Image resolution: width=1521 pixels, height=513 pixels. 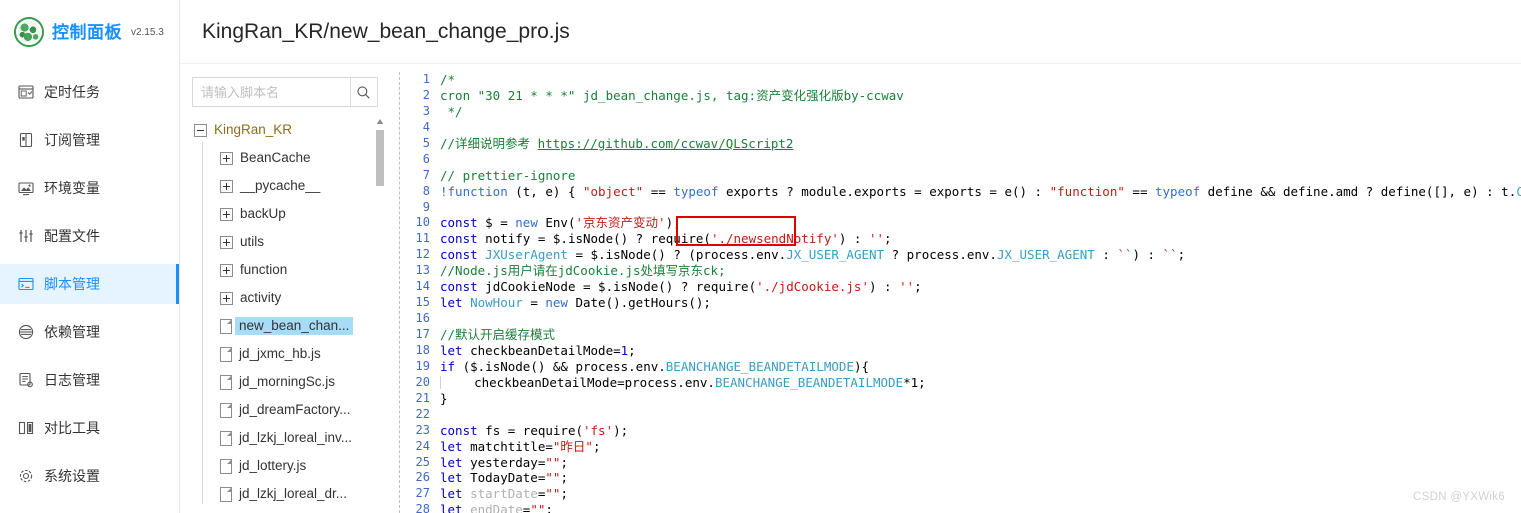 I want to click on code-line: 10 const $ = new Env('京东资产变动');, so click(x=960, y=223).